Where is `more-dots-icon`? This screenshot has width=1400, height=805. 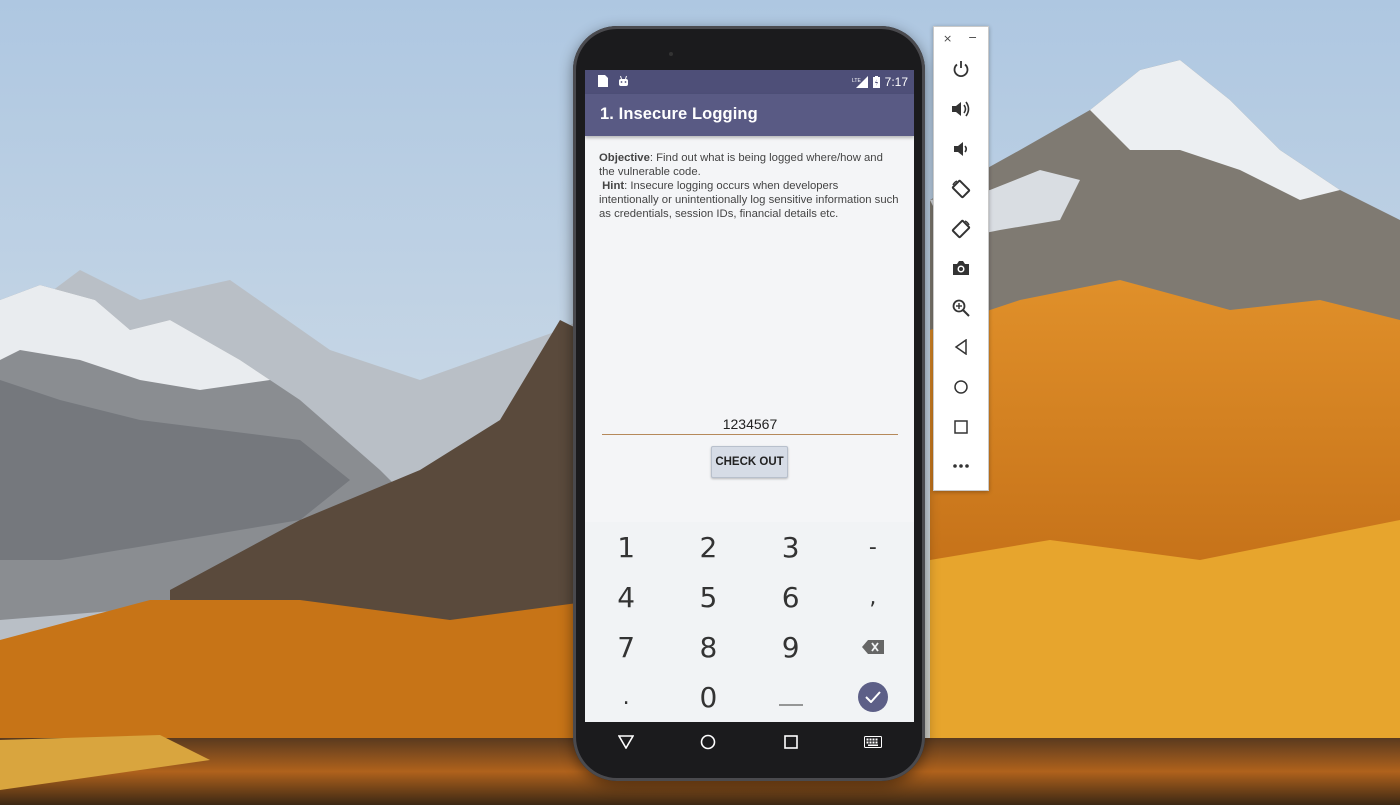
more-dots-icon is located at coordinates (961, 466).